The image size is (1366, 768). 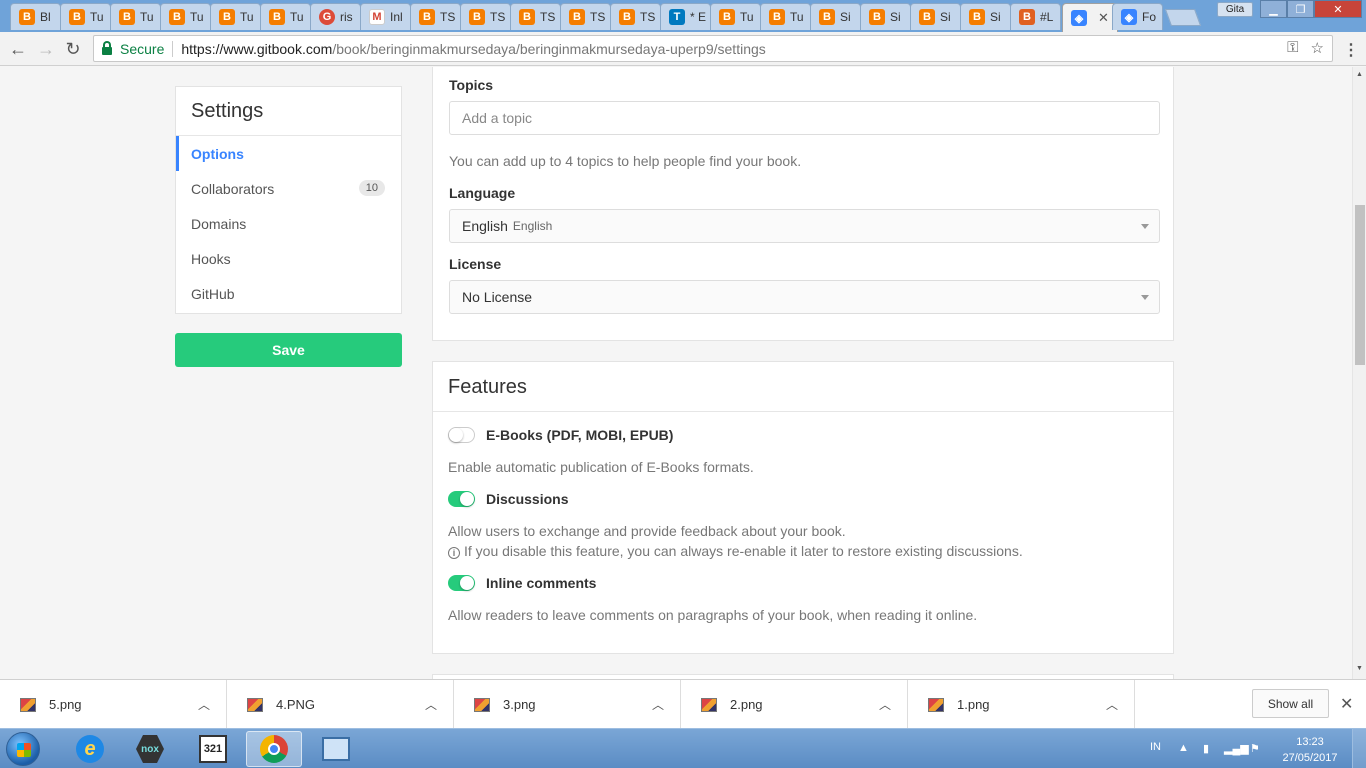 I want to click on image-file-icon, so click(x=482, y=704).